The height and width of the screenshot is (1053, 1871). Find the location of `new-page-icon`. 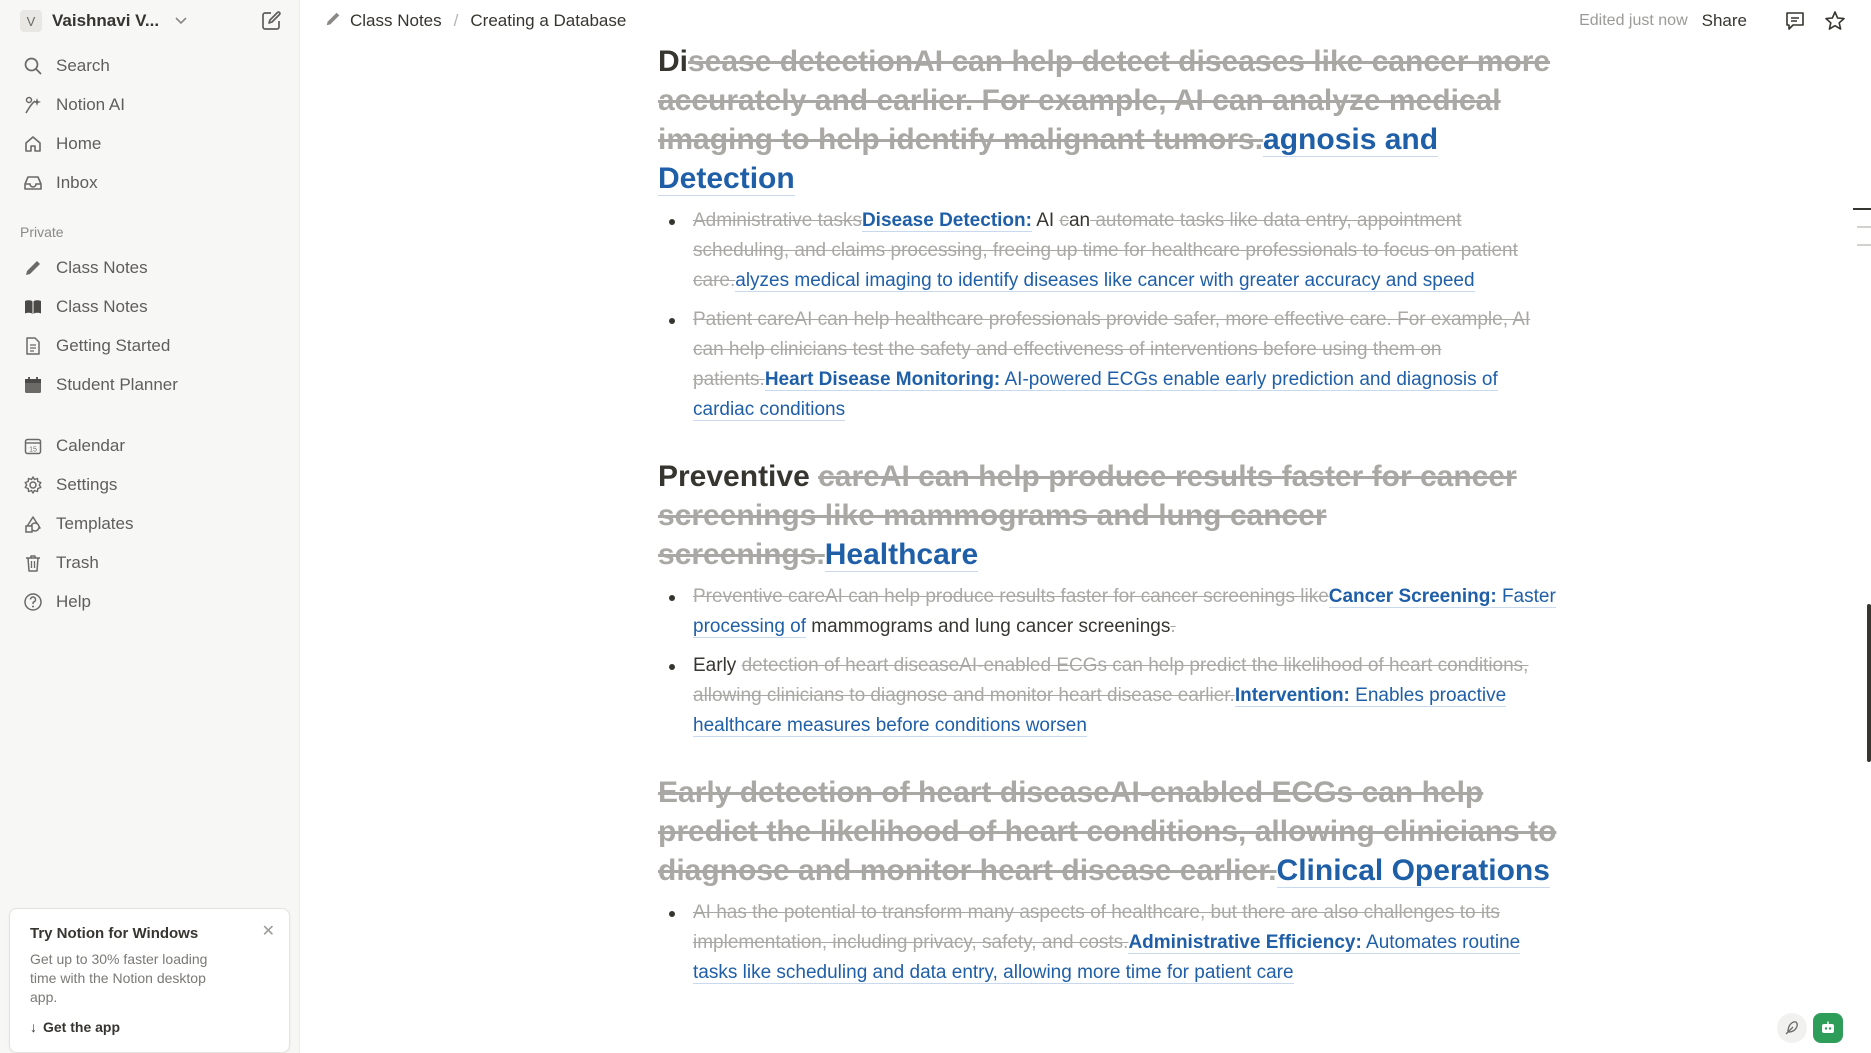

new-page-icon is located at coordinates (271, 21).